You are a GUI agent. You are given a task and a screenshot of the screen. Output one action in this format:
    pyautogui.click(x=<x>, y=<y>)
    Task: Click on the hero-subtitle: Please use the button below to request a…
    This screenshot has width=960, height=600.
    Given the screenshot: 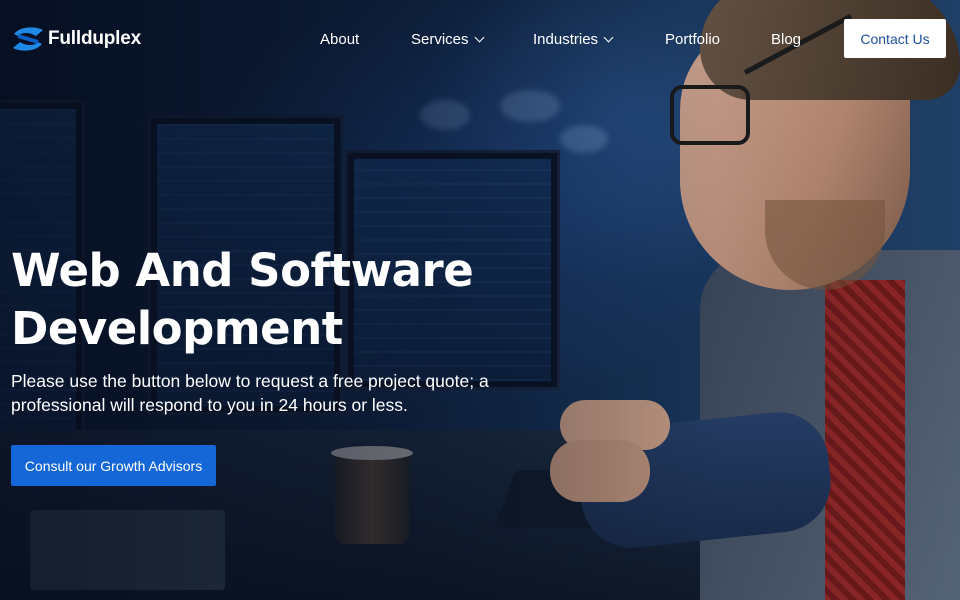 What is the action you would take?
    pyautogui.click(x=250, y=393)
    